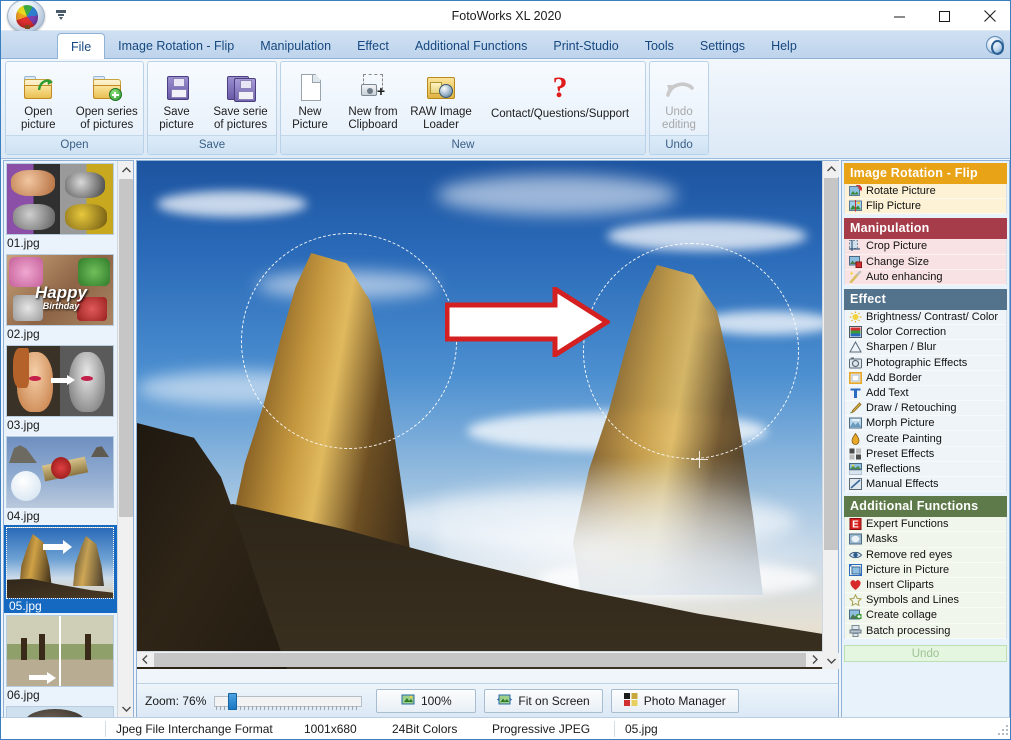  Describe the element at coordinates (925, 207) in the screenshot. I see `sidebar-item-flip-picture: Flip Picture` at that location.